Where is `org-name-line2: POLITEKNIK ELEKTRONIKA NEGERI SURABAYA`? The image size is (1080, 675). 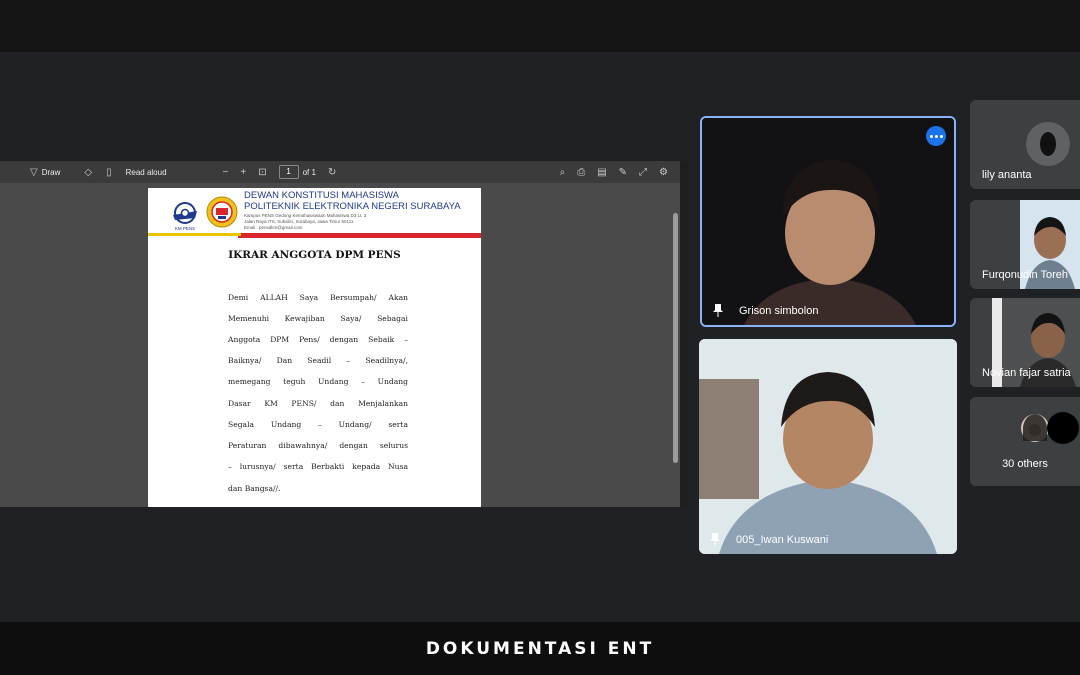
org-name-line2: POLITEKNIK ELEKTRONIKA NEGERI SURABAYA is located at coordinates (352, 206).